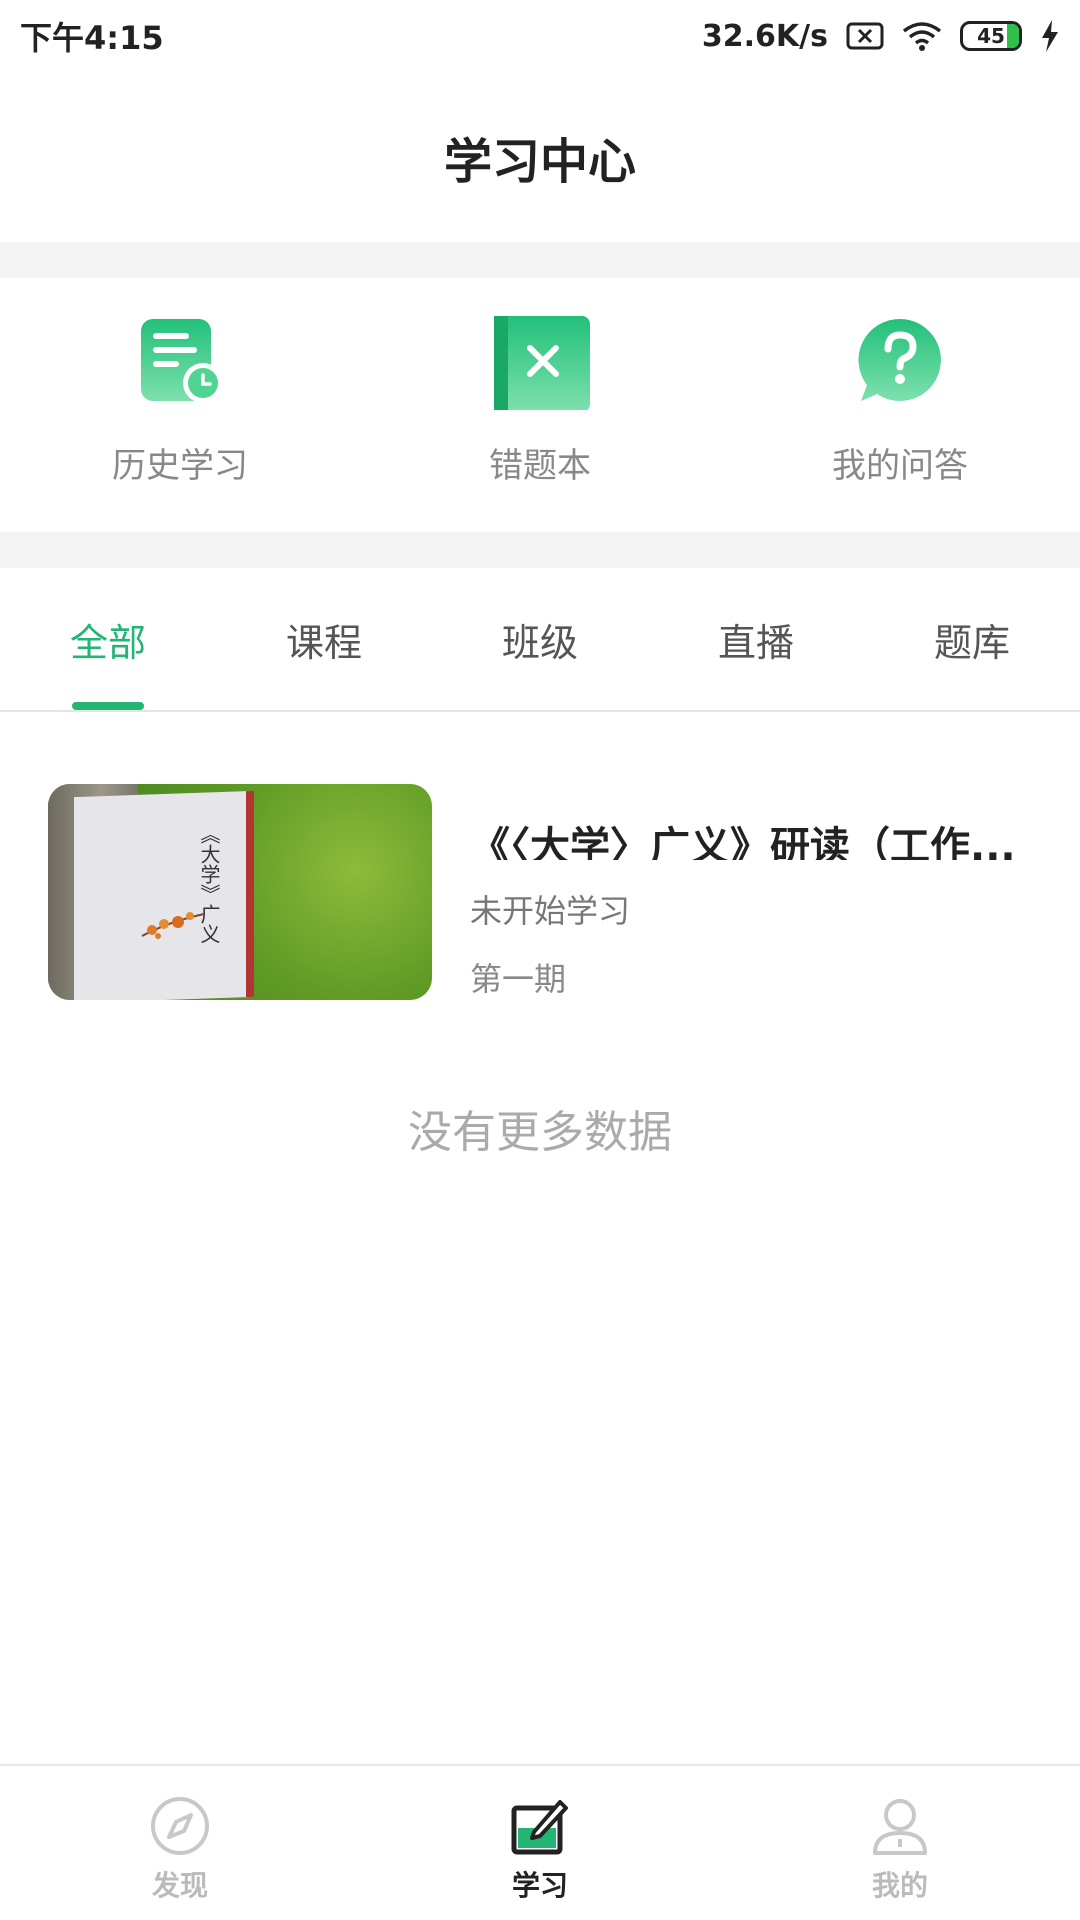  What do you see at coordinates (180, 1826) in the screenshot?
I see `compass-icon` at bounding box center [180, 1826].